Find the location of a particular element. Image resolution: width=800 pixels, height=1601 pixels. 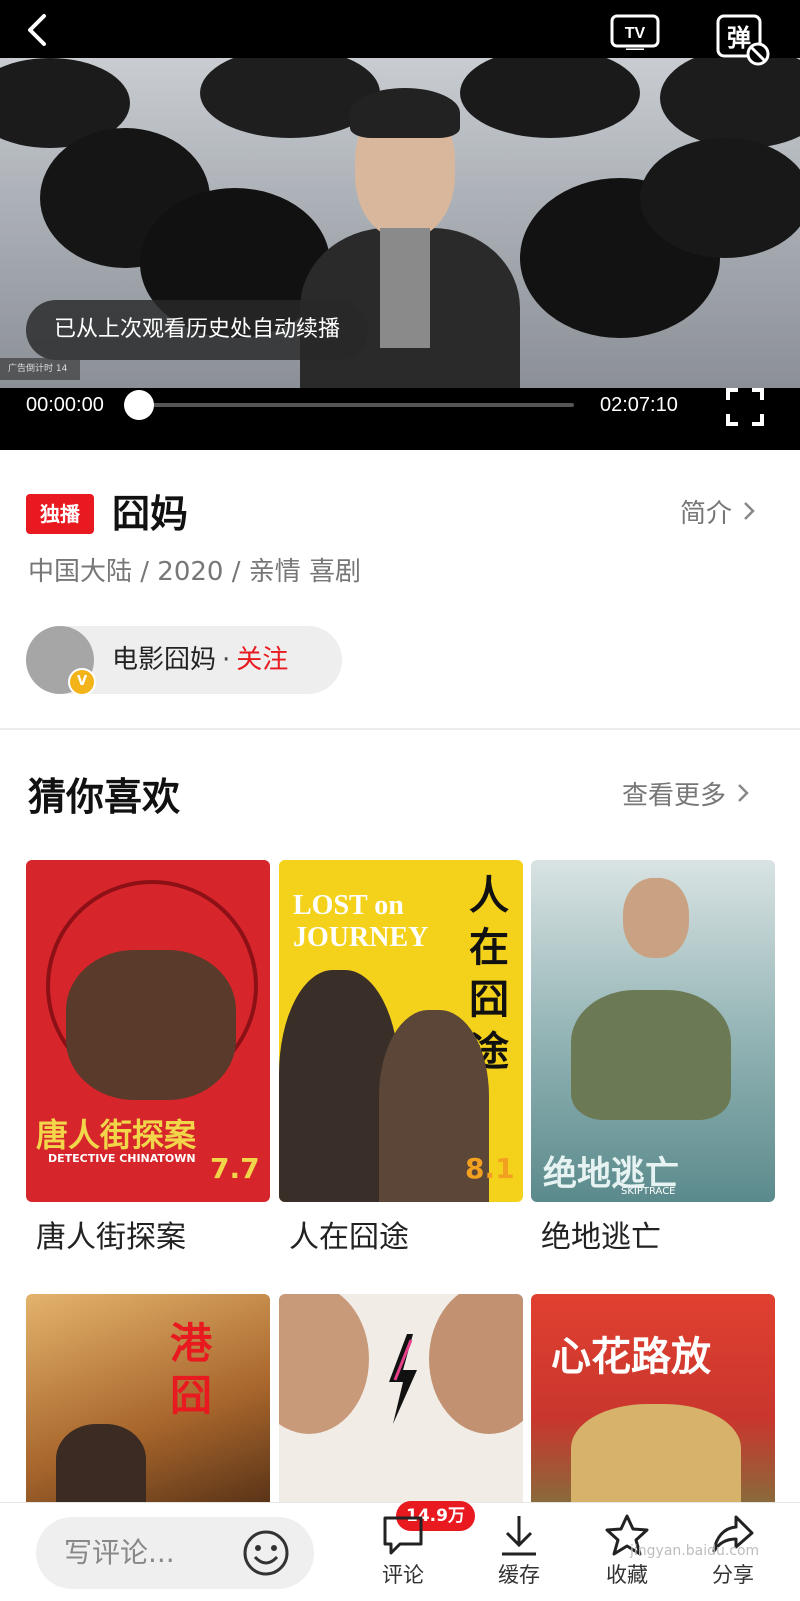

poster-card is located at coordinates (401, 1398).